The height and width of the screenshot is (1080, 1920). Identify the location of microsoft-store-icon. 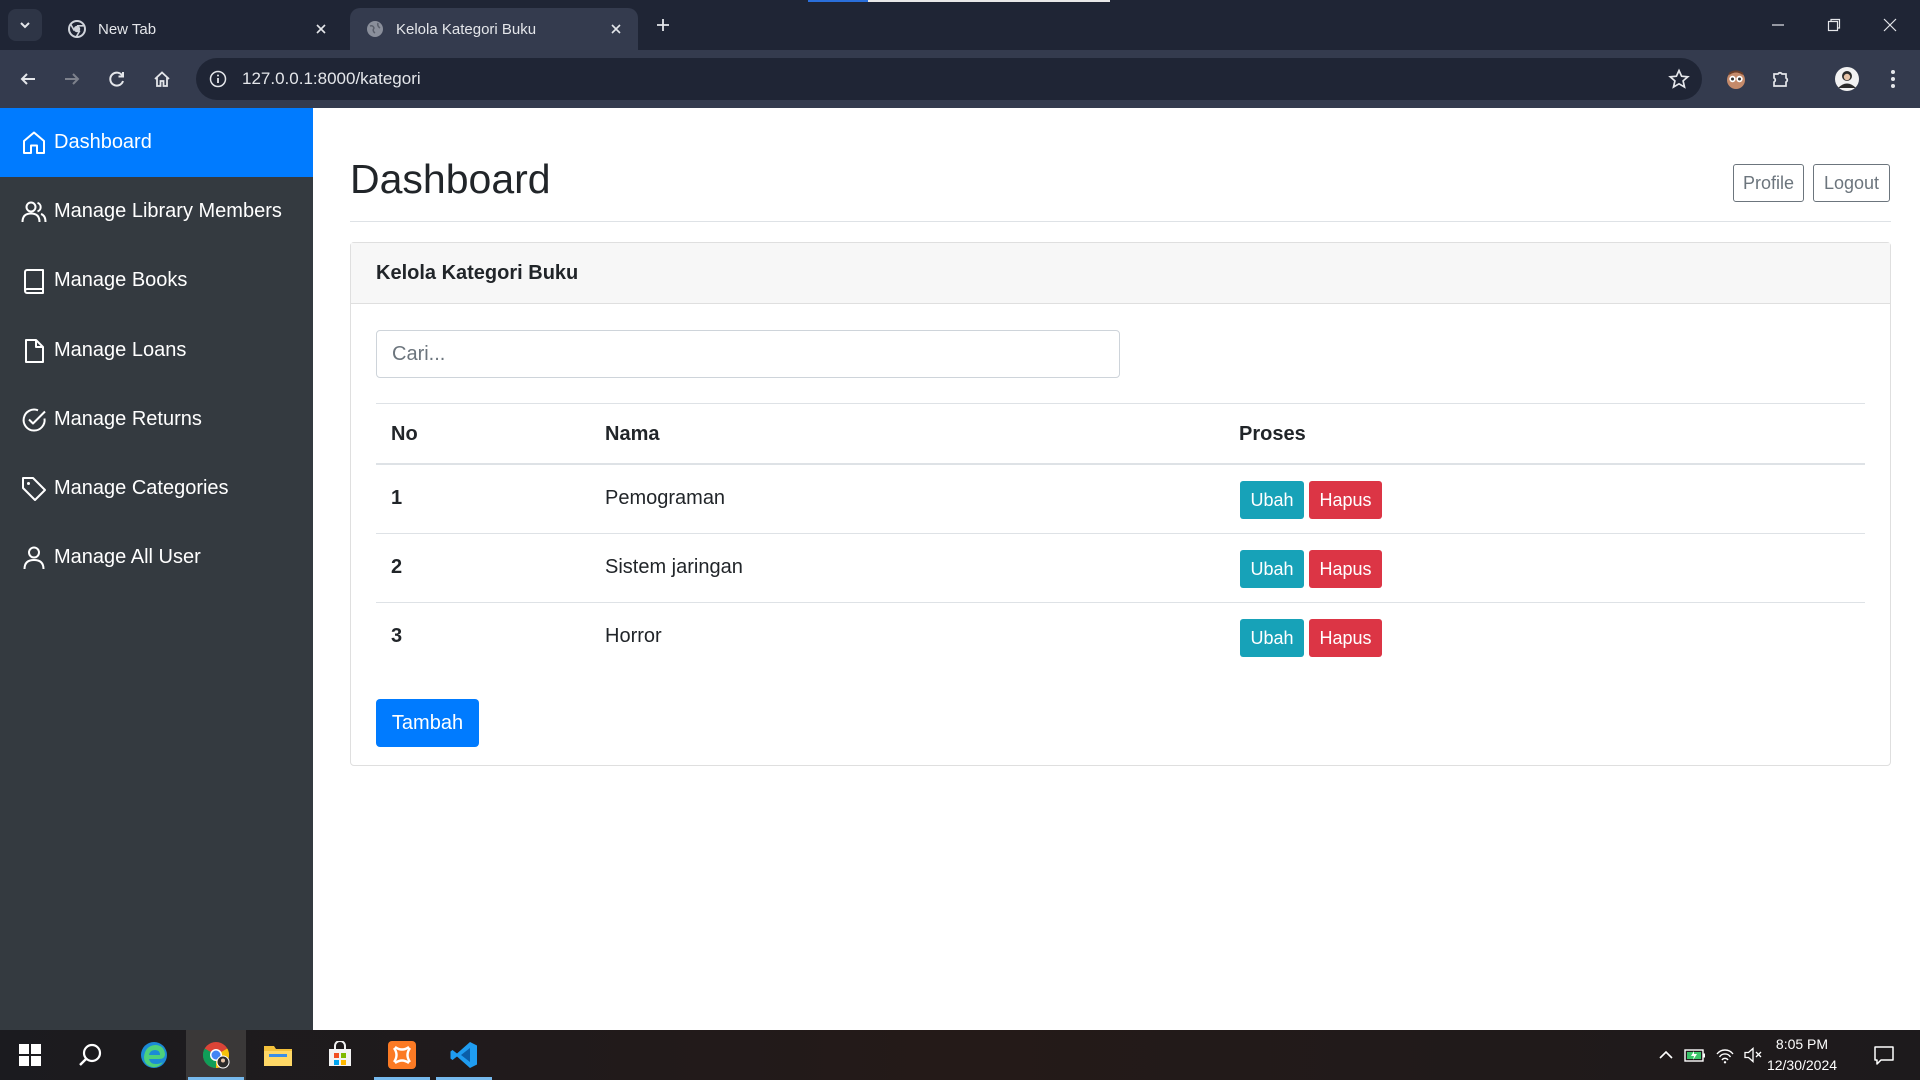
(340, 1053).